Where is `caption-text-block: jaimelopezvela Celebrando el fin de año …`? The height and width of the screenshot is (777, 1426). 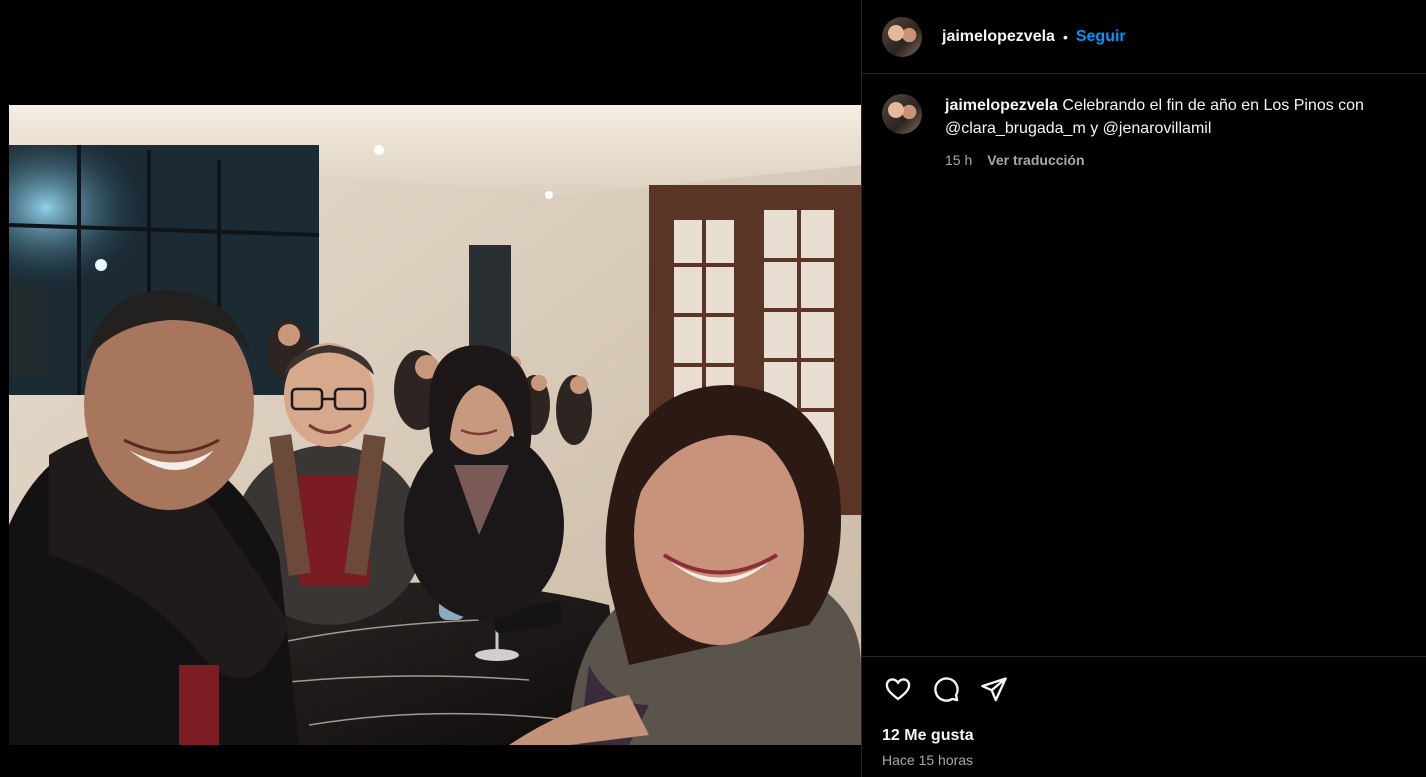
caption-text-block: jaimelopezvela Celebrando el fin de año … is located at coordinates (1175, 117).